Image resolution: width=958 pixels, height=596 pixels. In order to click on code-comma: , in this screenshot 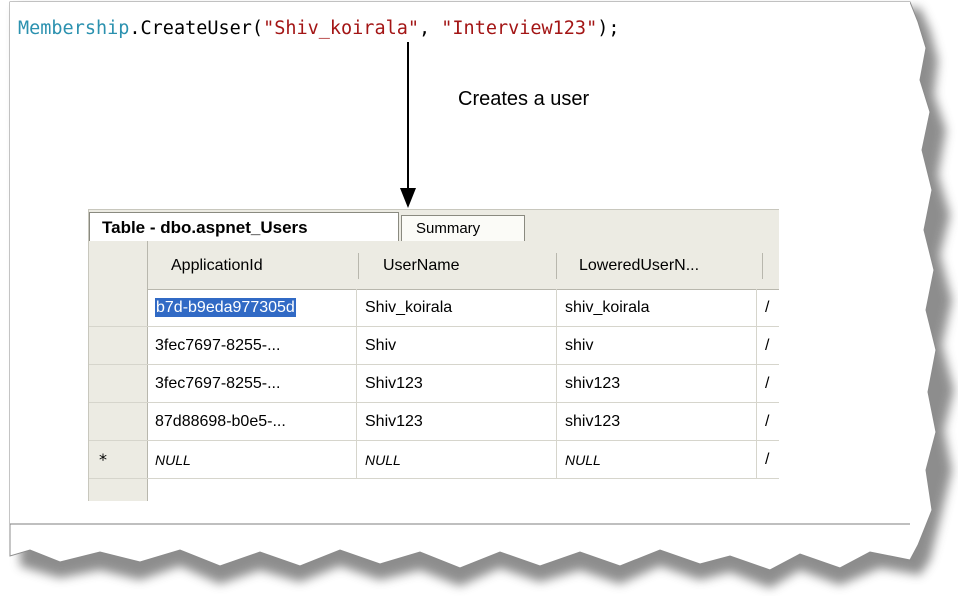, I will do `click(430, 28)`.